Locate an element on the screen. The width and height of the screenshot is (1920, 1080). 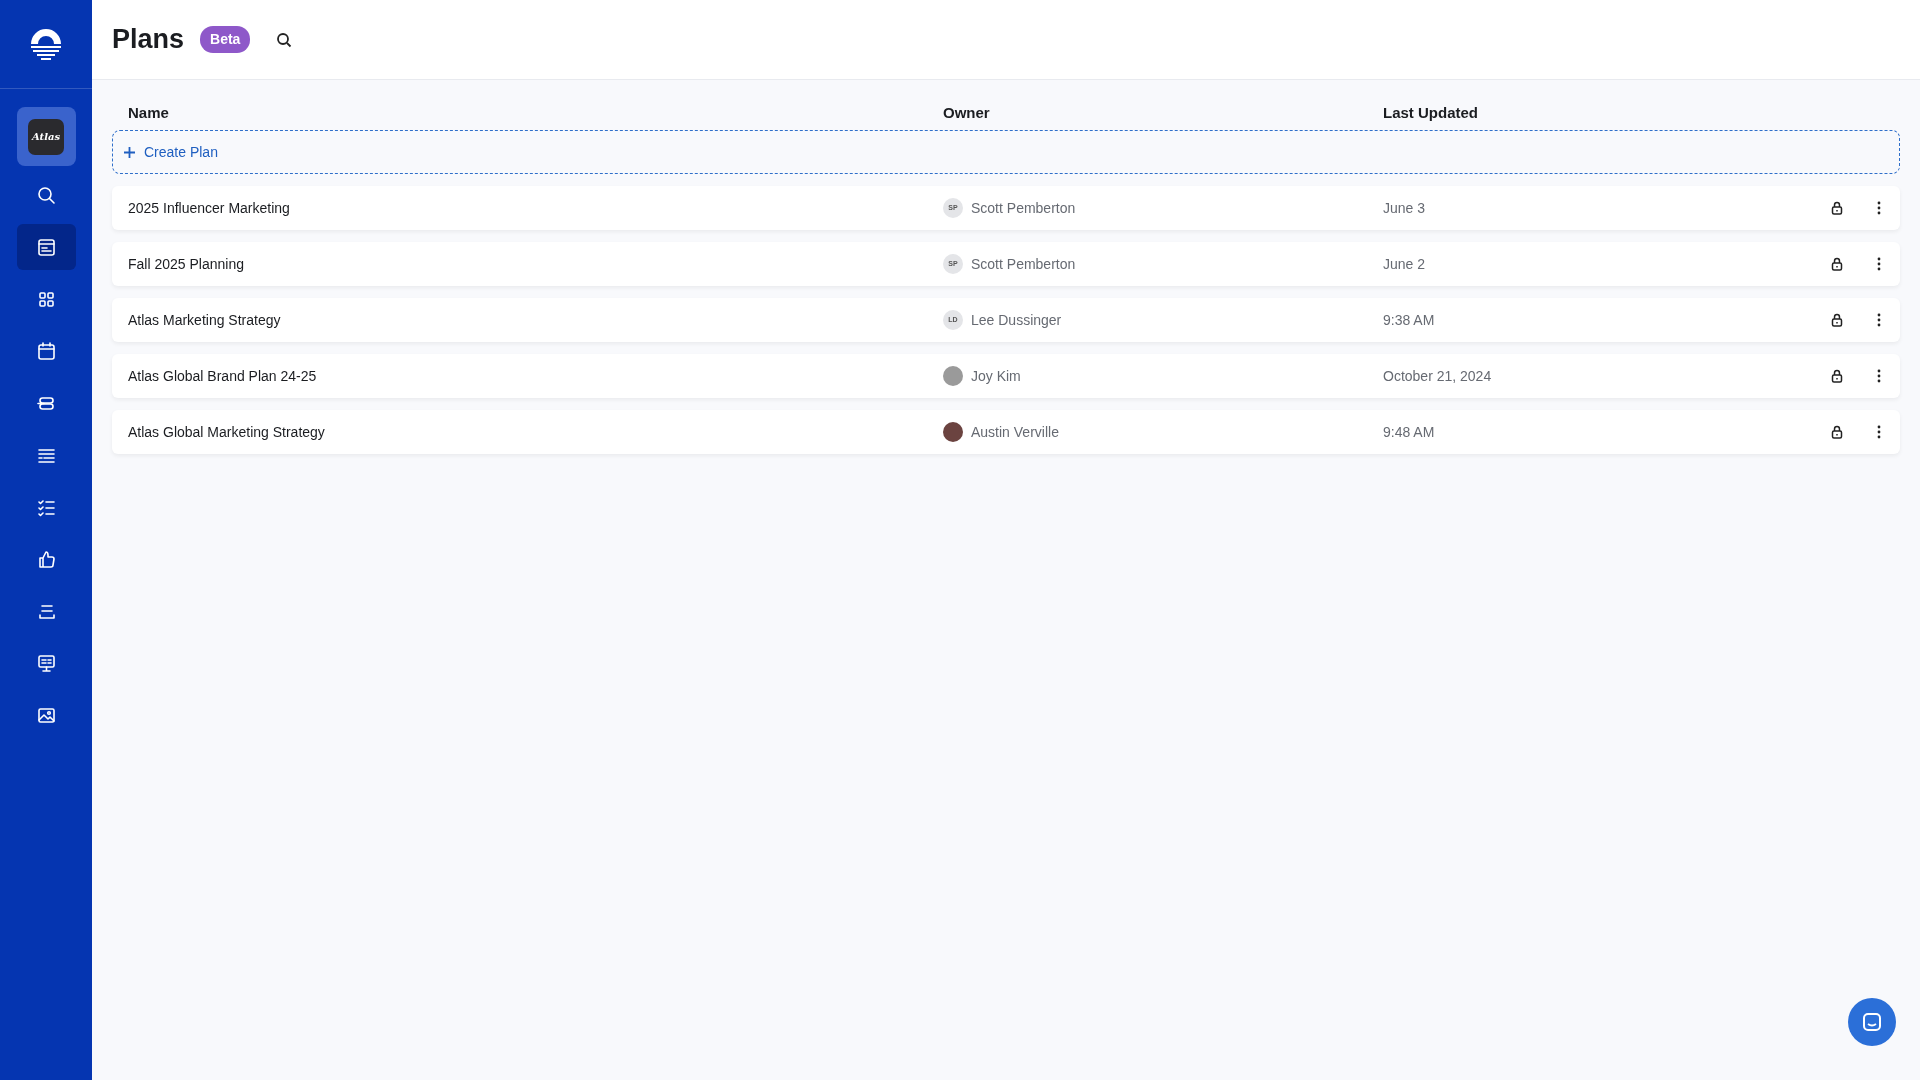
column-header: Last Updated is located at coordinates (1430, 112).